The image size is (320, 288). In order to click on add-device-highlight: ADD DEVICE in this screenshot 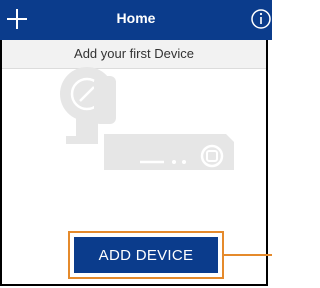, I will do `click(146, 255)`.